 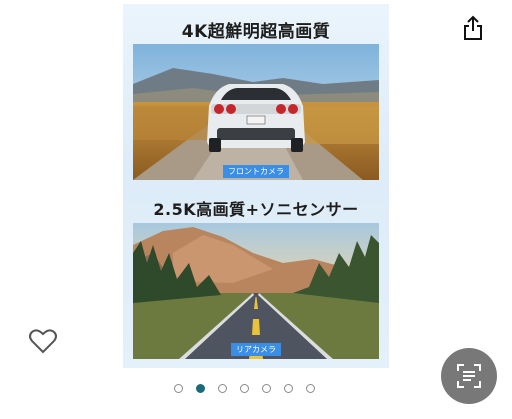 What do you see at coordinates (200, 388) in the screenshot?
I see `carousel-dot-active` at bounding box center [200, 388].